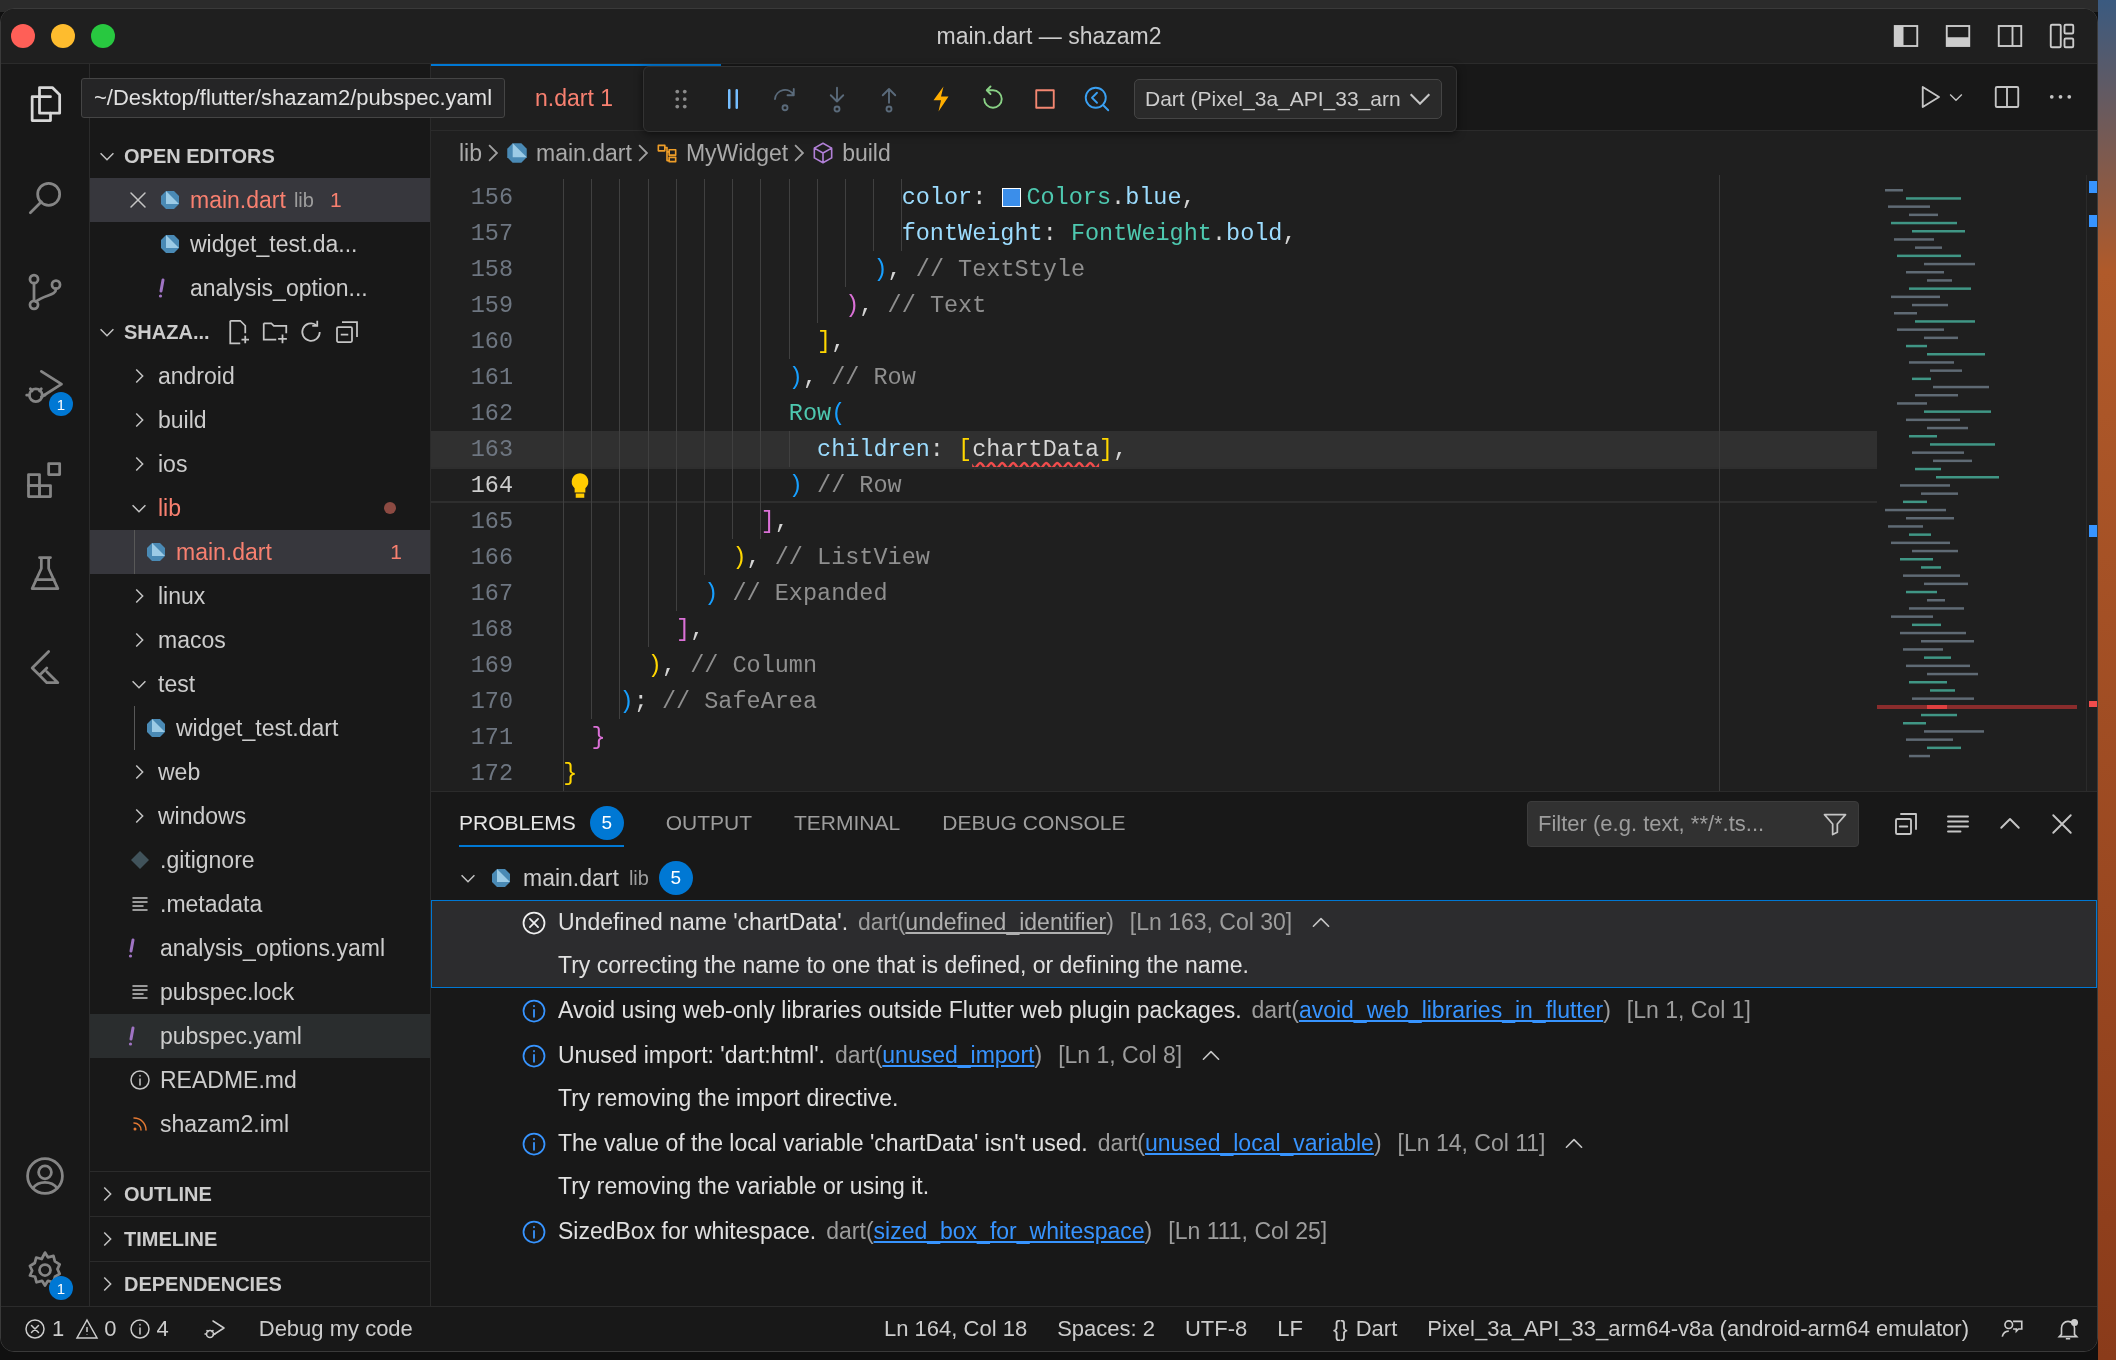 The height and width of the screenshot is (1360, 2116). Describe the element at coordinates (225, 1124) in the screenshot. I see `file-name: shazam2.iml` at that location.